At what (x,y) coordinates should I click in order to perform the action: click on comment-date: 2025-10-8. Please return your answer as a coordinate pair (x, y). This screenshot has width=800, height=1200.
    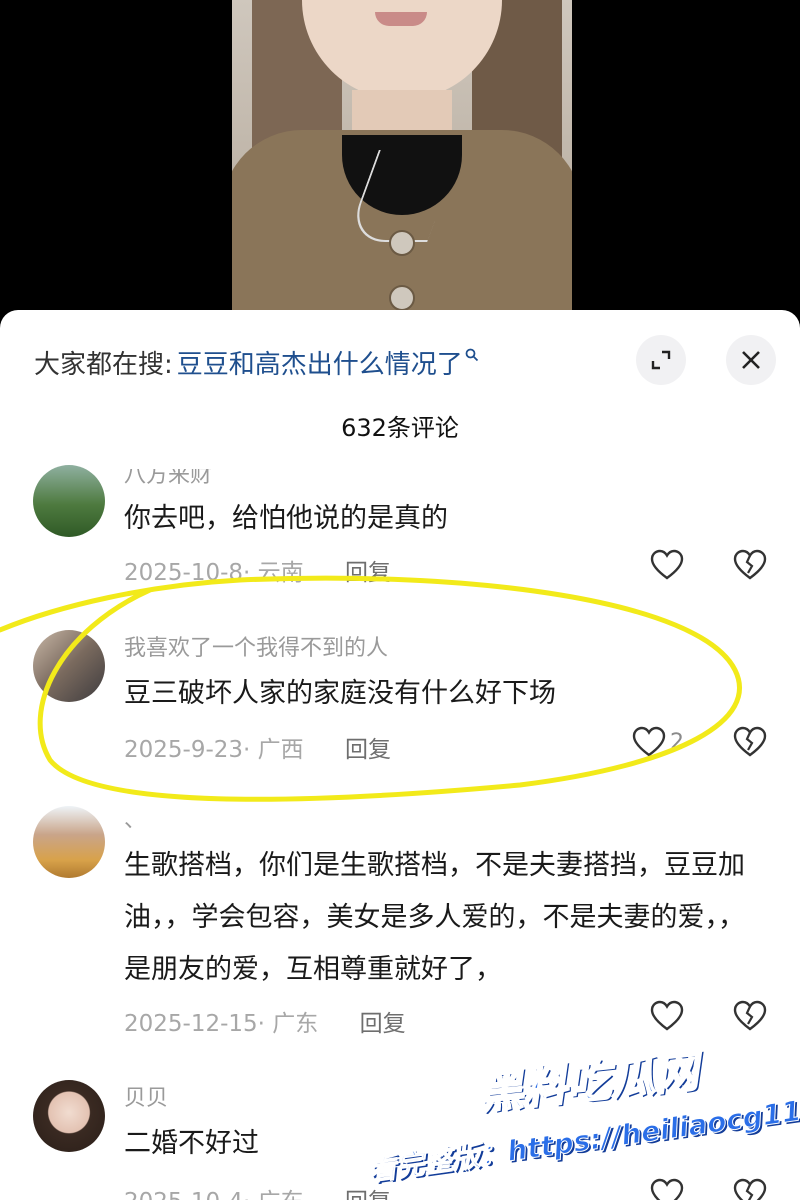
    Looking at the image, I should click on (184, 573).